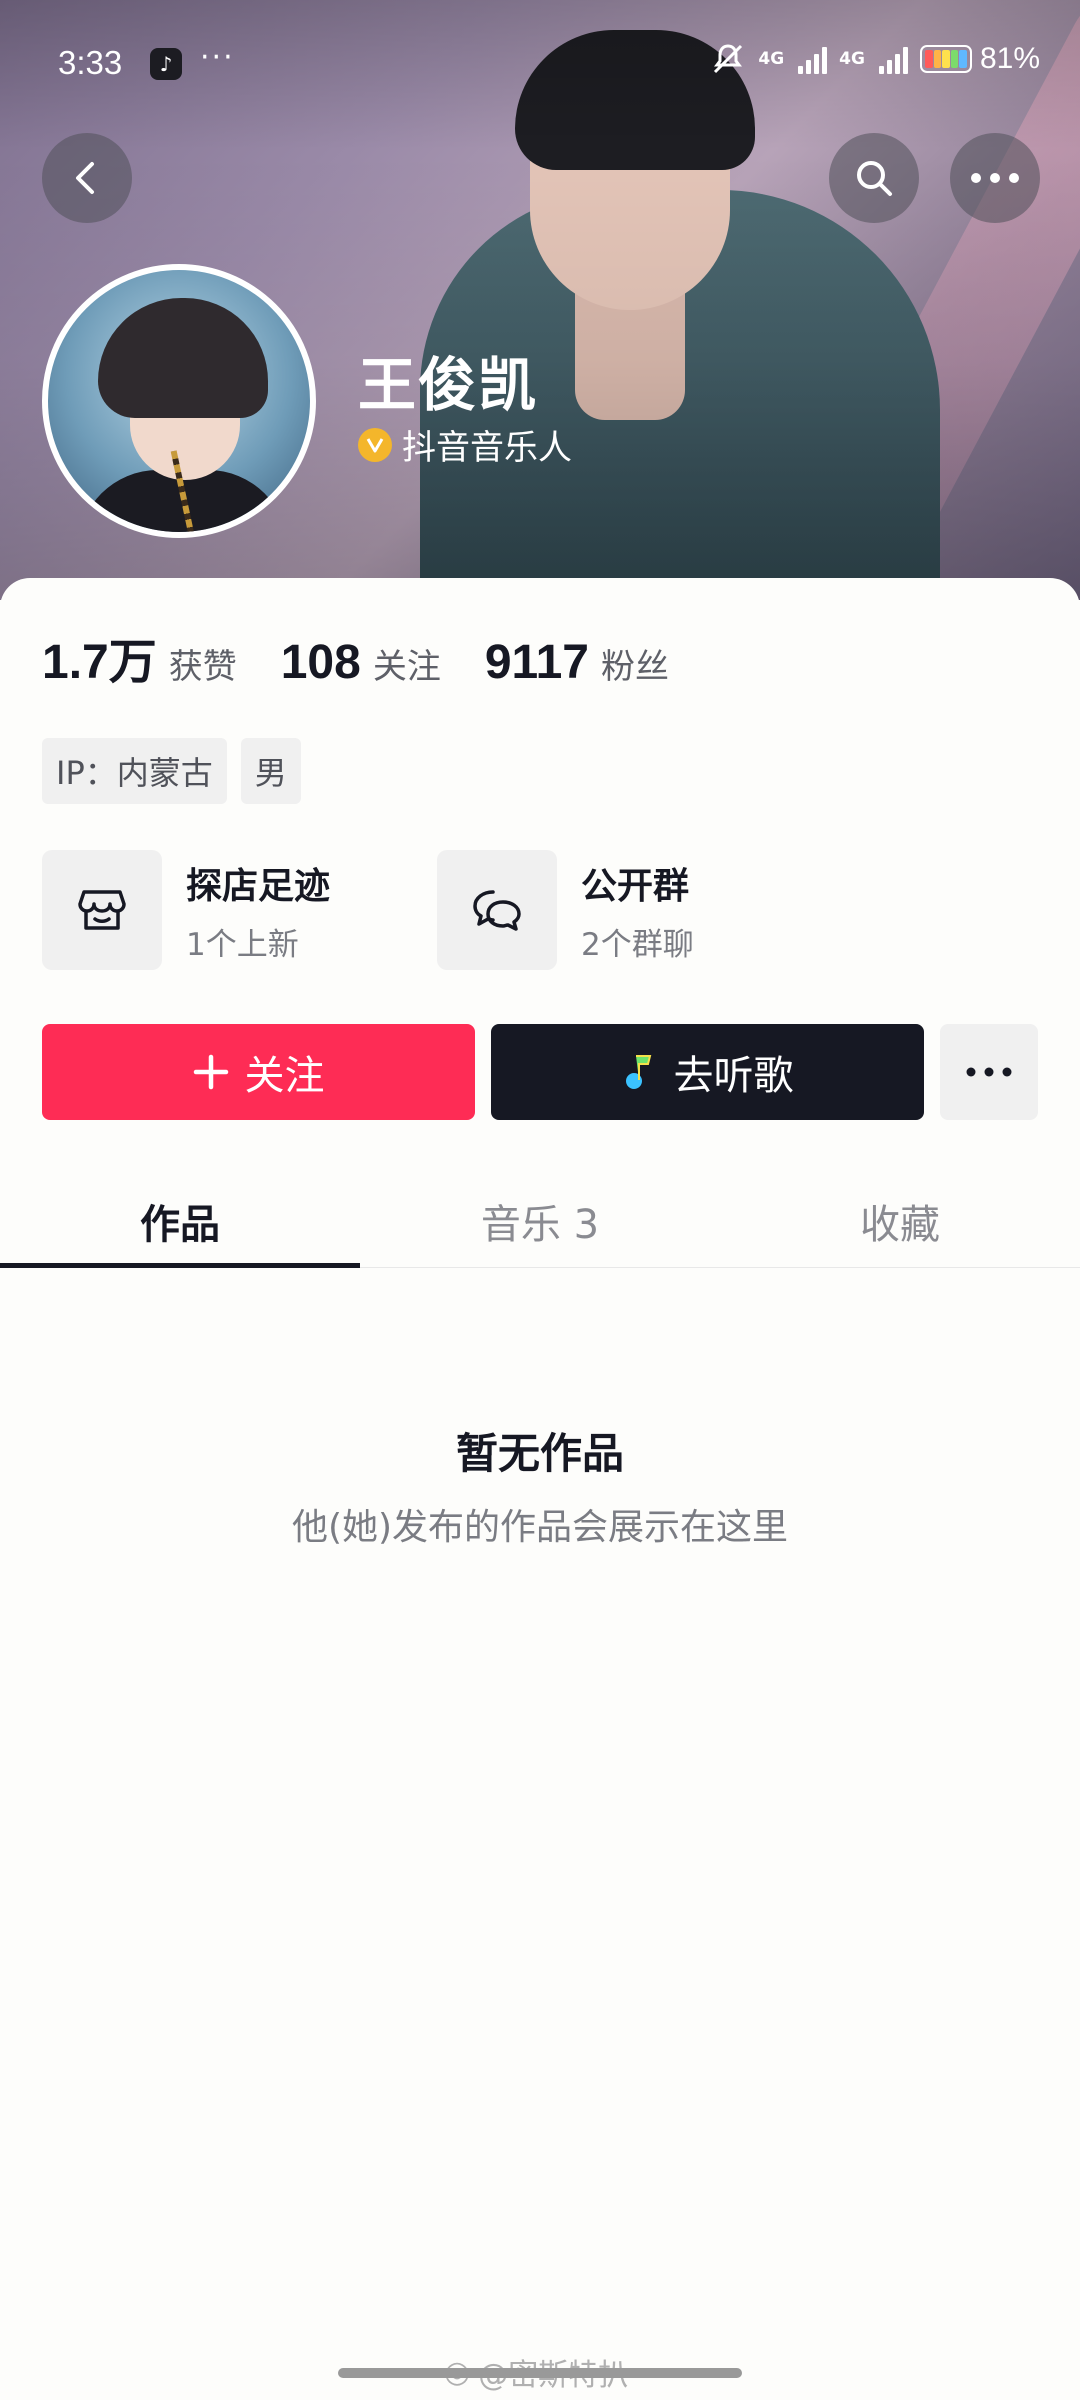 This screenshot has width=1080, height=2400. I want to click on verification-label: 抖音音乐人, so click(487, 448).